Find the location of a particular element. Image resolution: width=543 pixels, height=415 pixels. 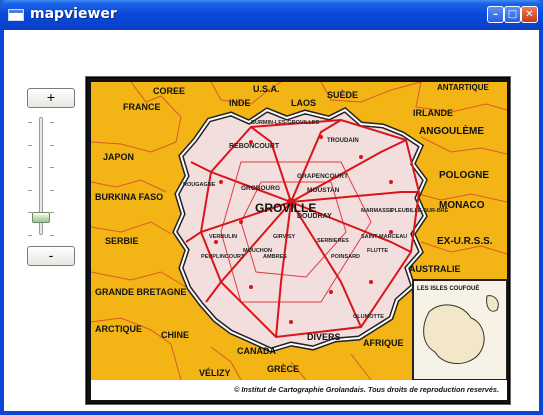

region-label: INDE is located at coordinates (240, 103).